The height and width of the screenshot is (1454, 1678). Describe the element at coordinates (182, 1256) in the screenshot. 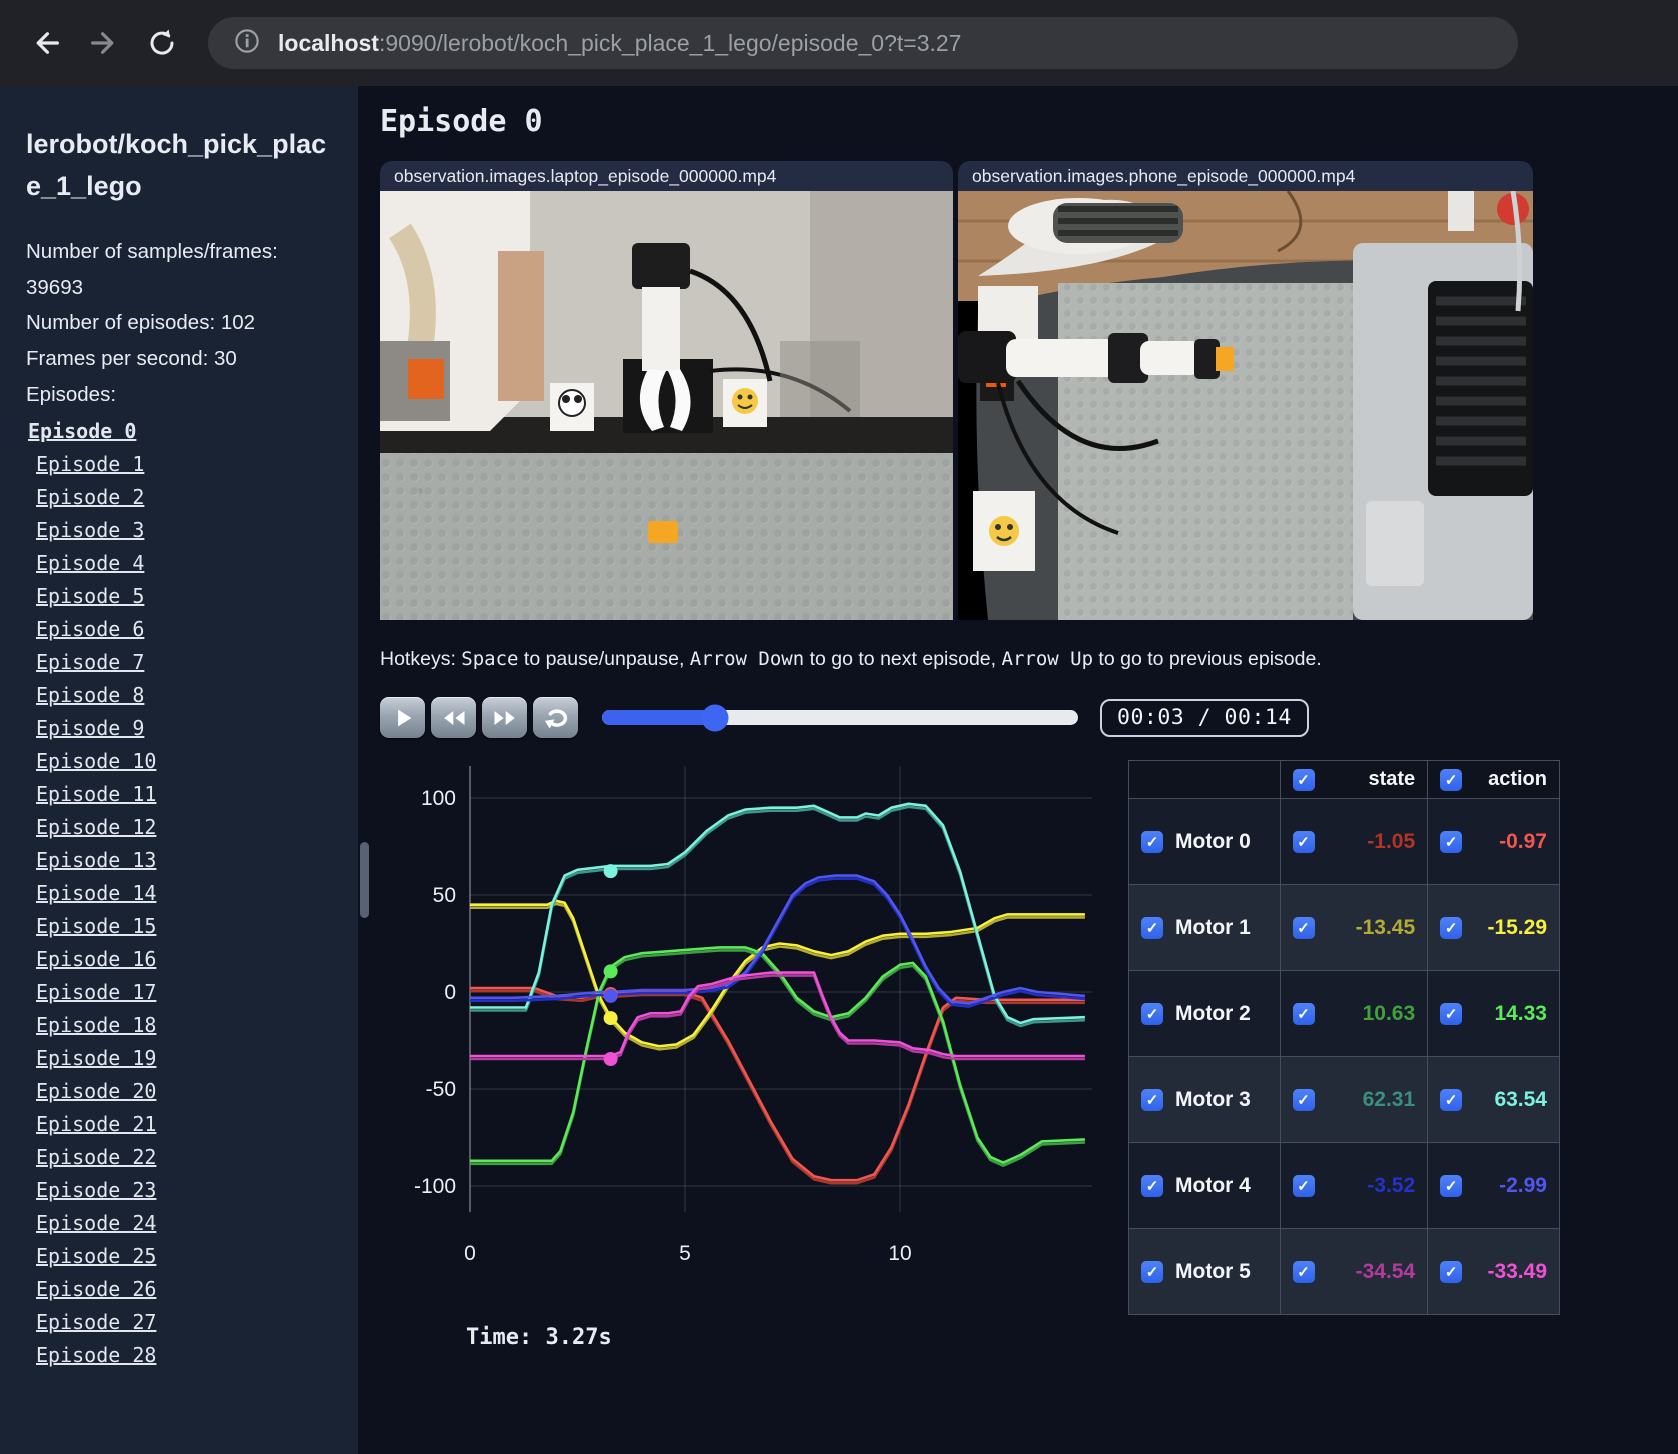

I see `episode-link: Episode 25` at that location.